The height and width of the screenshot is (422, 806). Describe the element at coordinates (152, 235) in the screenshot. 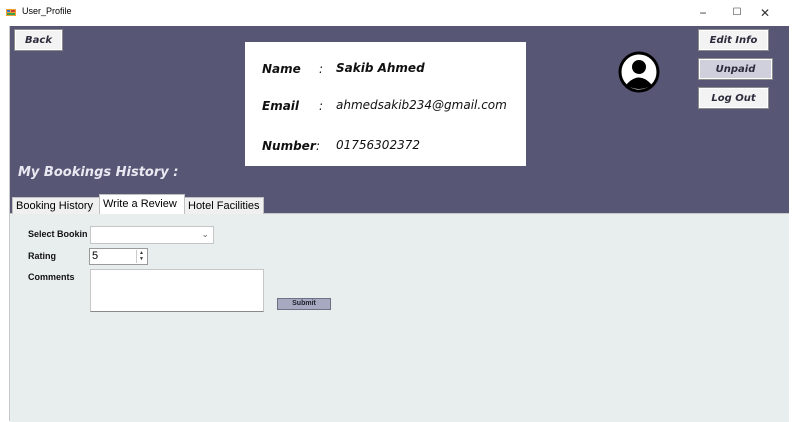

I see `booking-select: ⌄` at that location.